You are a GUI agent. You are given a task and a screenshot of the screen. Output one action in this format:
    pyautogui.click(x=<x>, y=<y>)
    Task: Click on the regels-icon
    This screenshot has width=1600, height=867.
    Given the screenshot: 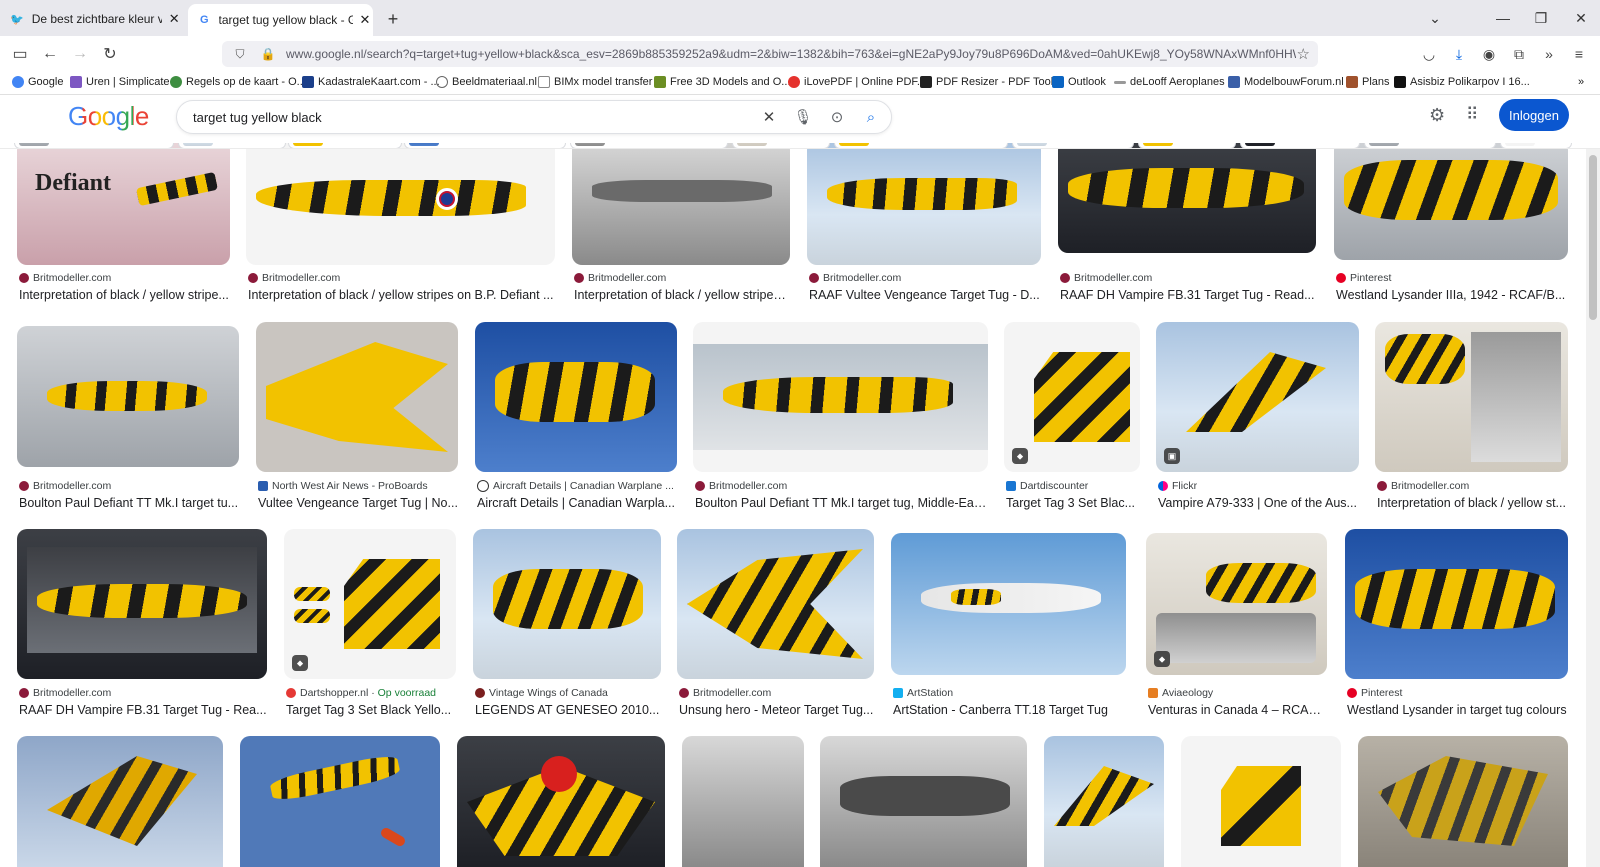 What is the action you would take?
    pyautogui.click(x=176, y=82)
    